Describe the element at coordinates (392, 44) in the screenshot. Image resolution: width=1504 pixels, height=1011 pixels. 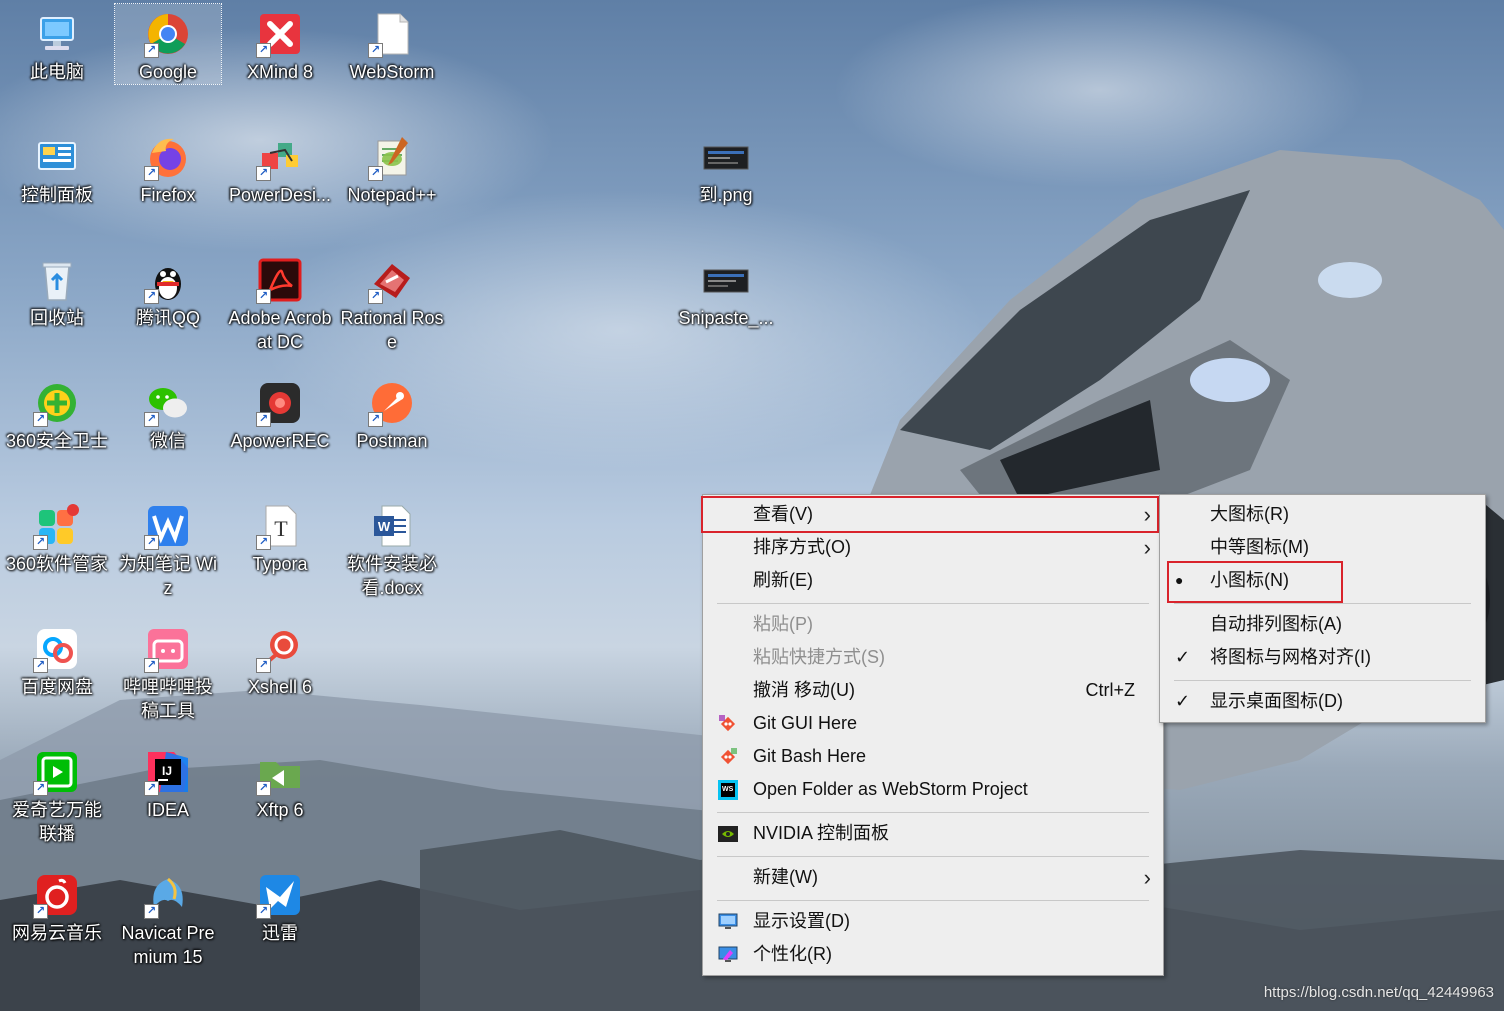
I see `desktop-icon-webstorm: ↗ WebStorm` at that location.